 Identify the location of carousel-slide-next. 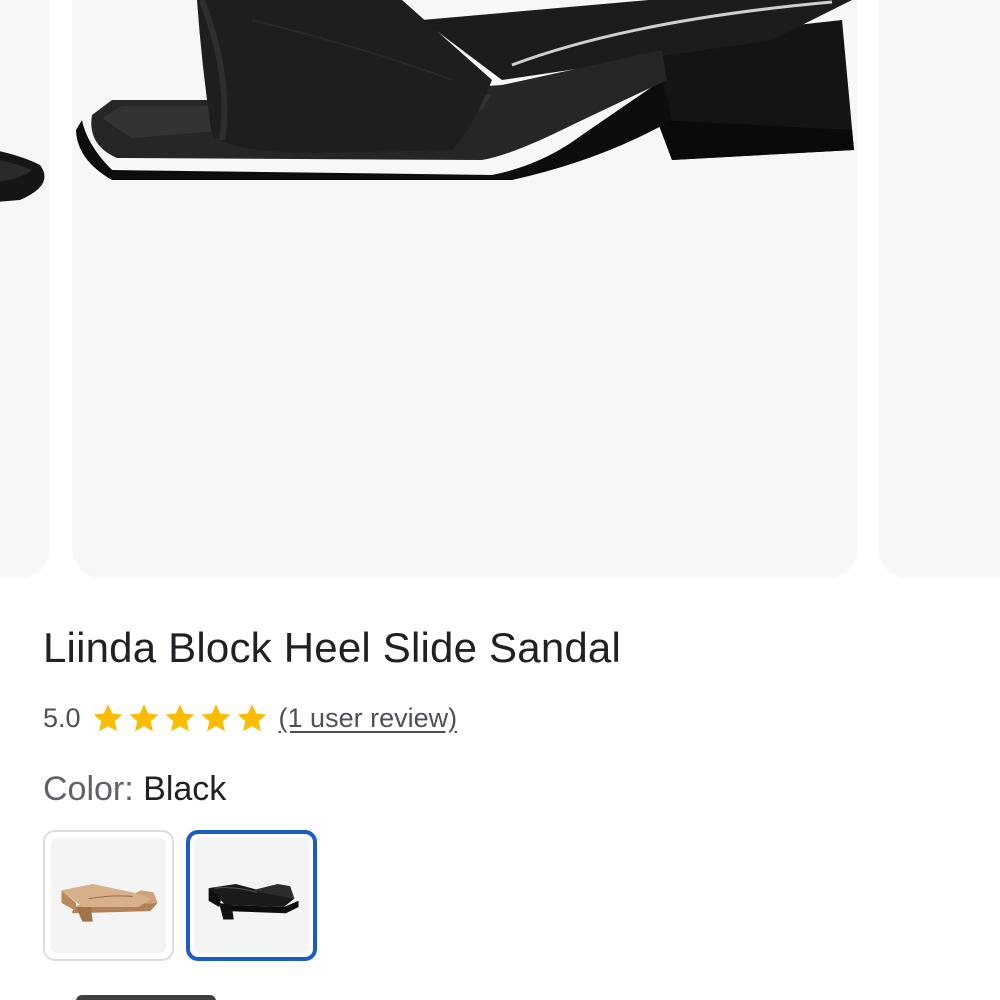
(939, 289).